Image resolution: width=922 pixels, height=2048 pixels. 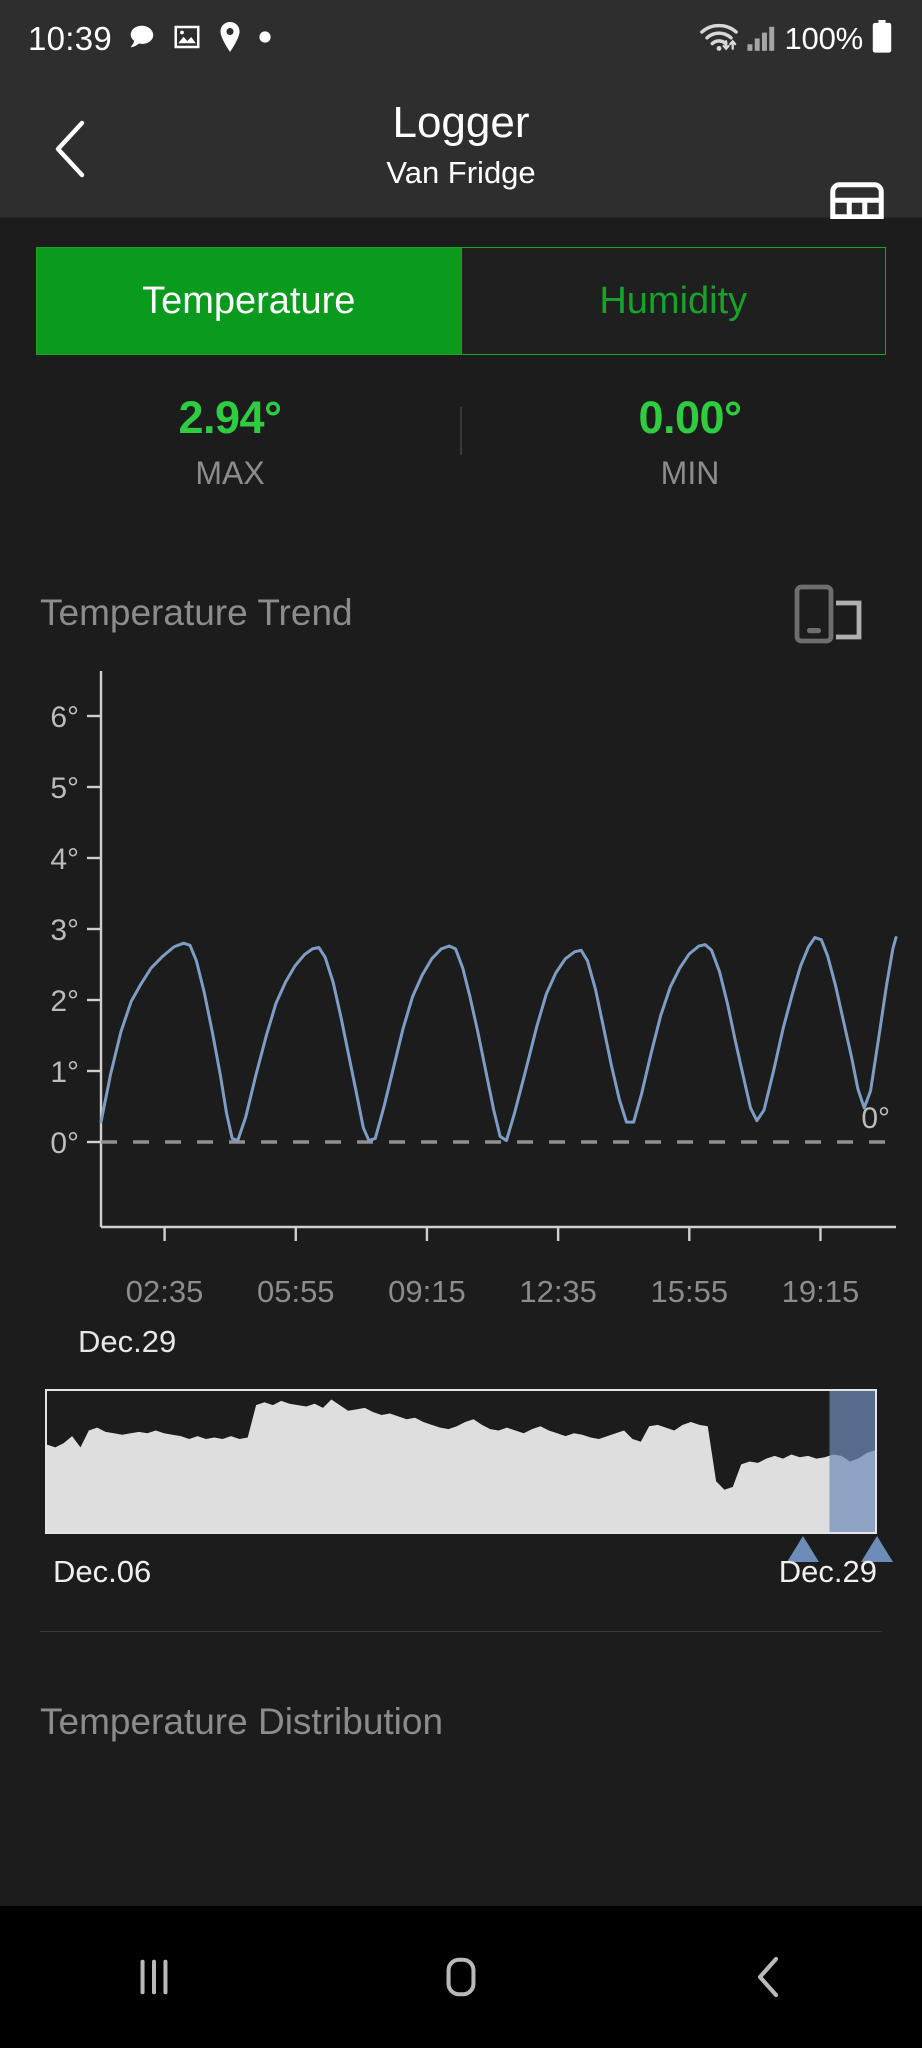 What do you see at coordinates (427, 1291) in the screenshot?
I see `x-axis-tick-label: 09:15` at bounding box center [427, 1291].